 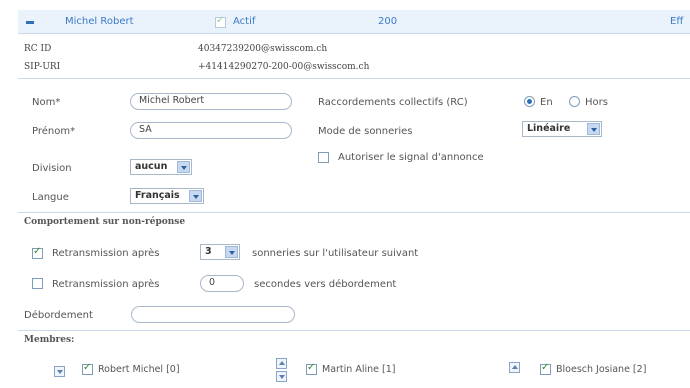 What do you see at coordinates (222, 283) in the screenshot?
I see `retrans2-input: 0` at bounding box center [222, 283].